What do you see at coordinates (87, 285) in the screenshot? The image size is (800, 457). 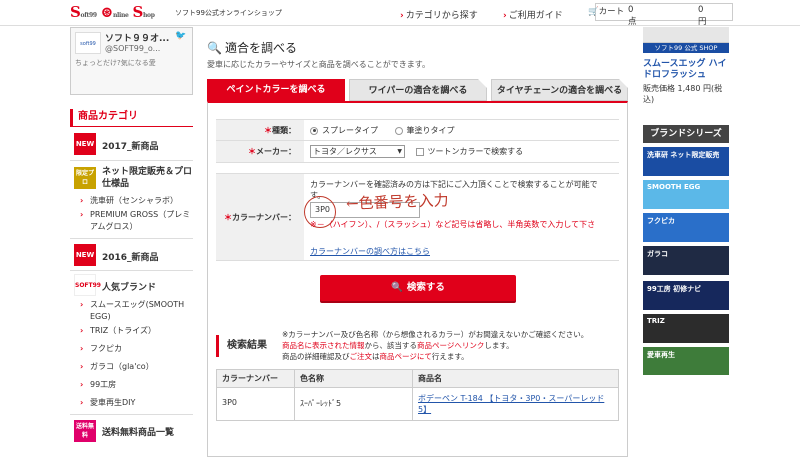 I see `soft99-logo-icon: SOFT99` at bounding box center [87, 285].